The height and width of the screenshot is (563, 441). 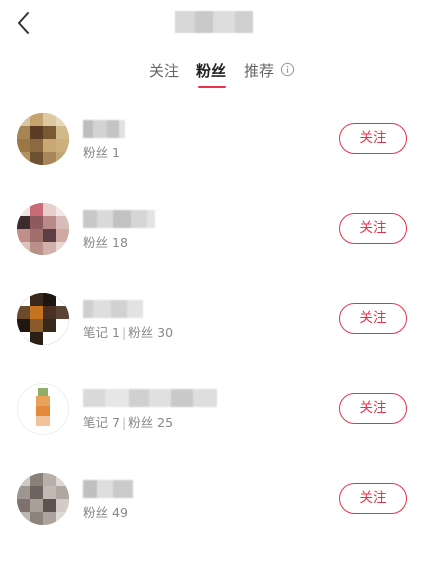 I want to click on top-bar, so click(x=220, y=24).